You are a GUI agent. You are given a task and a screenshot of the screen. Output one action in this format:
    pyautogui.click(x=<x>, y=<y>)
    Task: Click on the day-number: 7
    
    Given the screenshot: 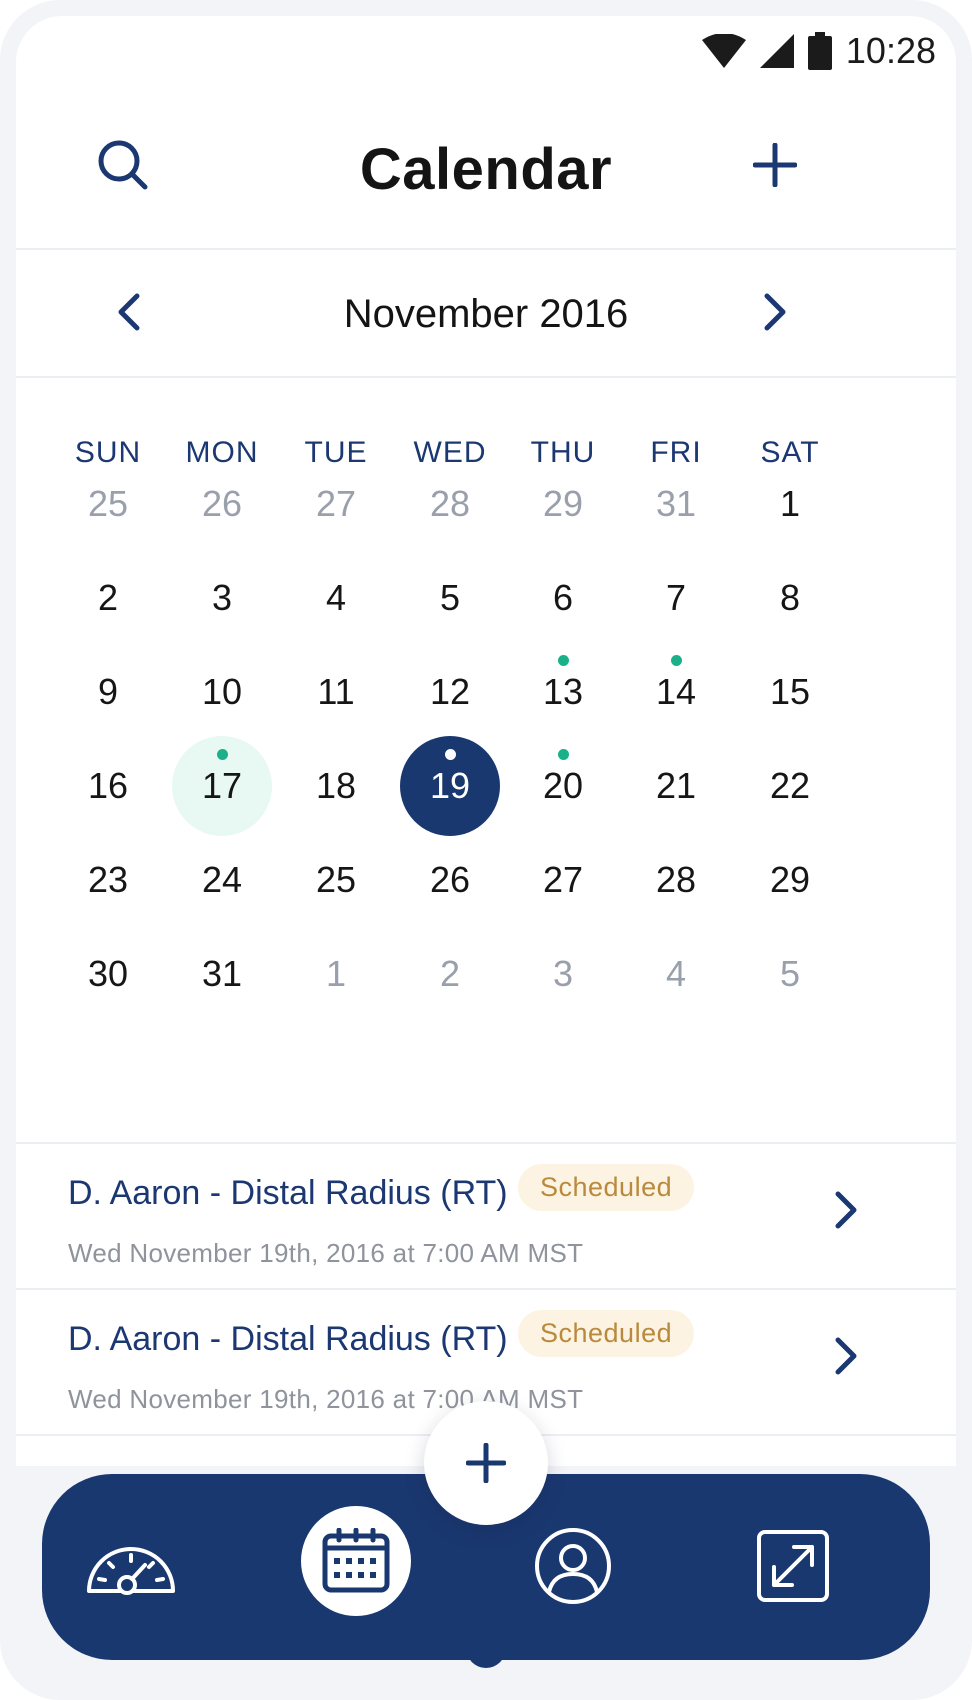 What is the action you would take?
    pyautogui.click(x=676, y=597)
    